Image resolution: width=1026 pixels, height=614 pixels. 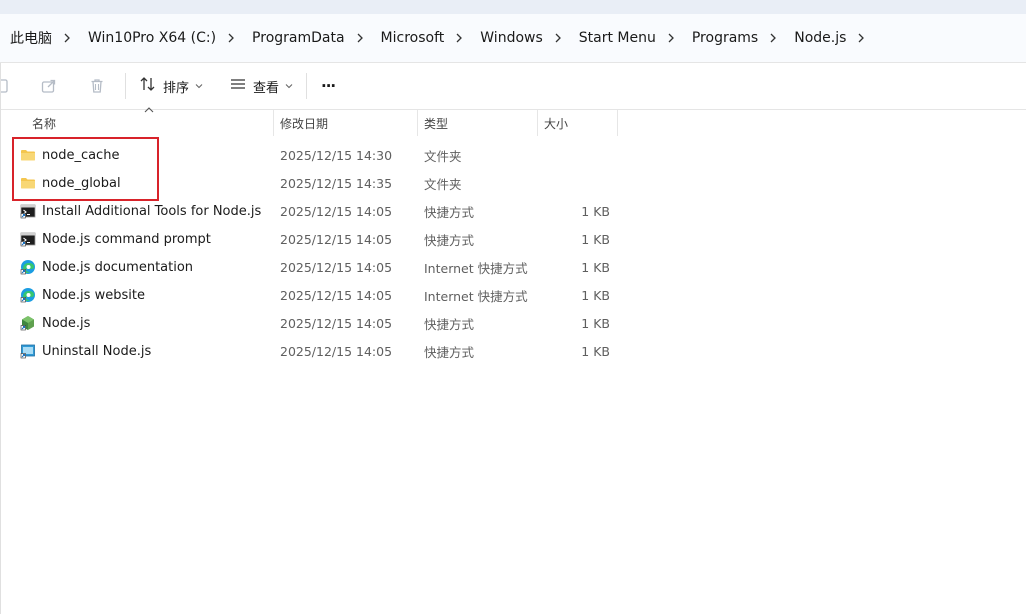 What do you see at coordinates (148, 86) in the screenshot?
I see `sort-icon` at bounding box center [148, 86].